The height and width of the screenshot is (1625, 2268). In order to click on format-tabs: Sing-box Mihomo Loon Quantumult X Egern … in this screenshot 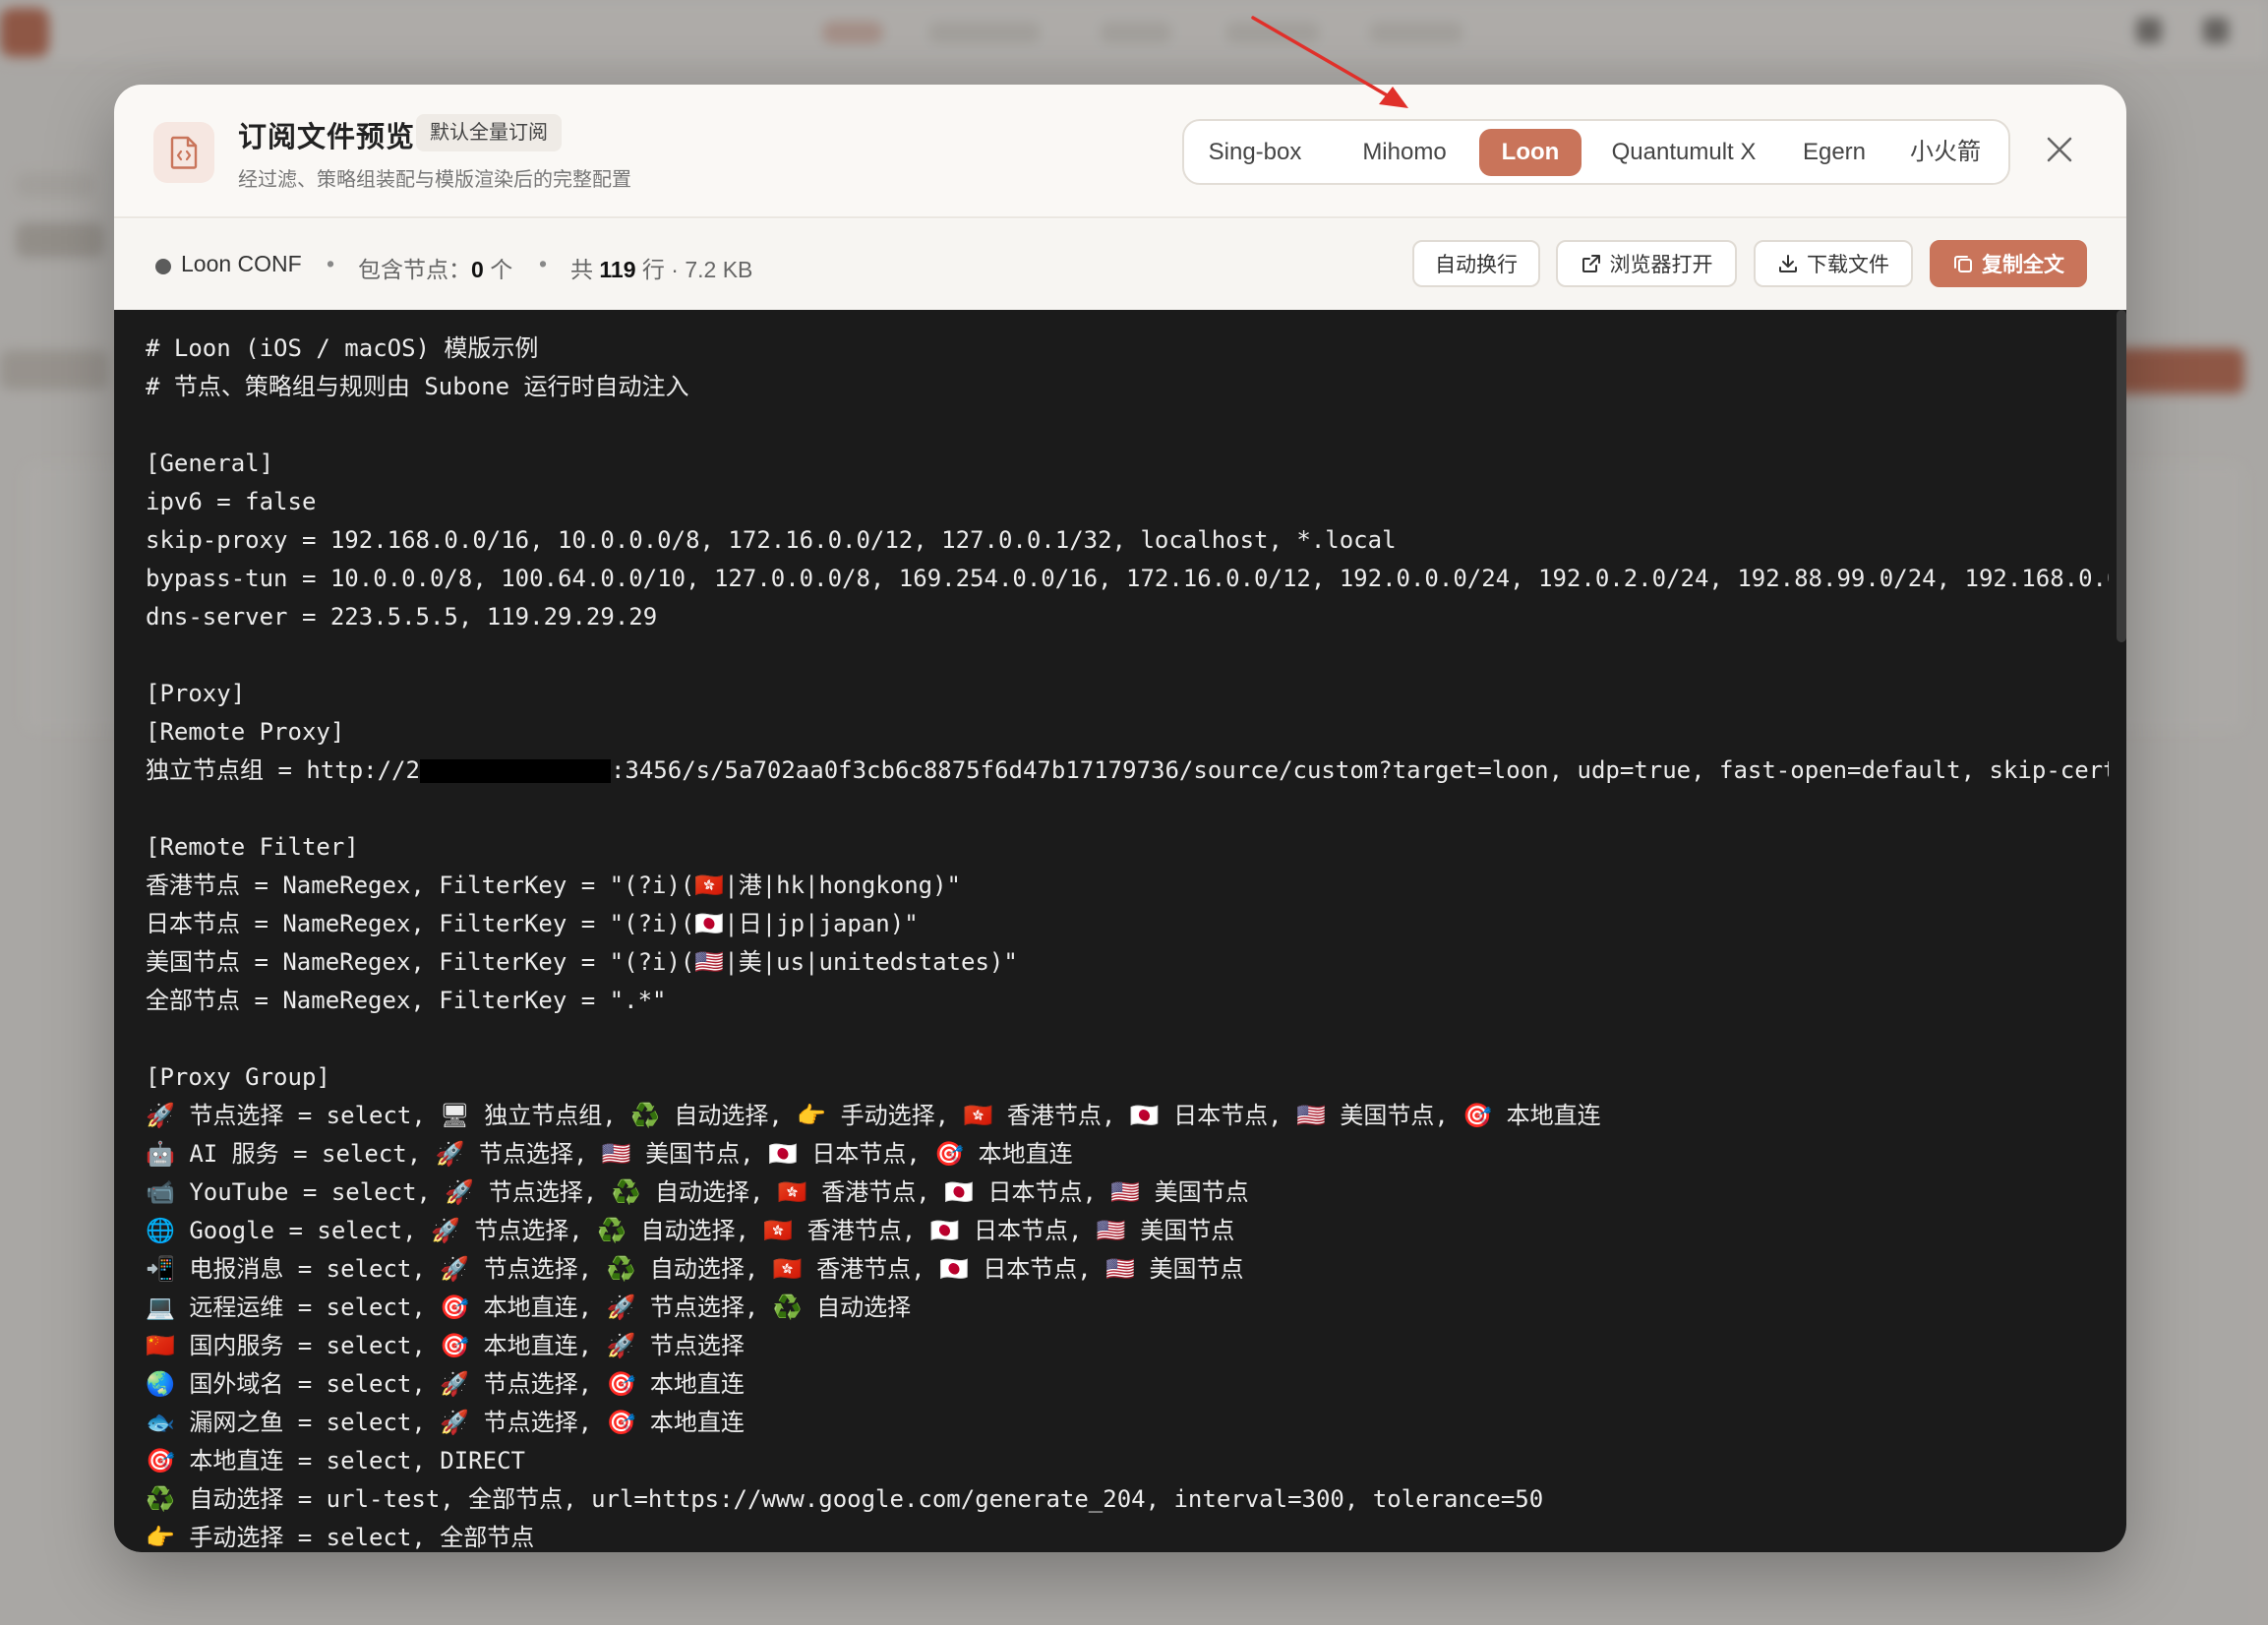, I will do `click(1596, 152)`.